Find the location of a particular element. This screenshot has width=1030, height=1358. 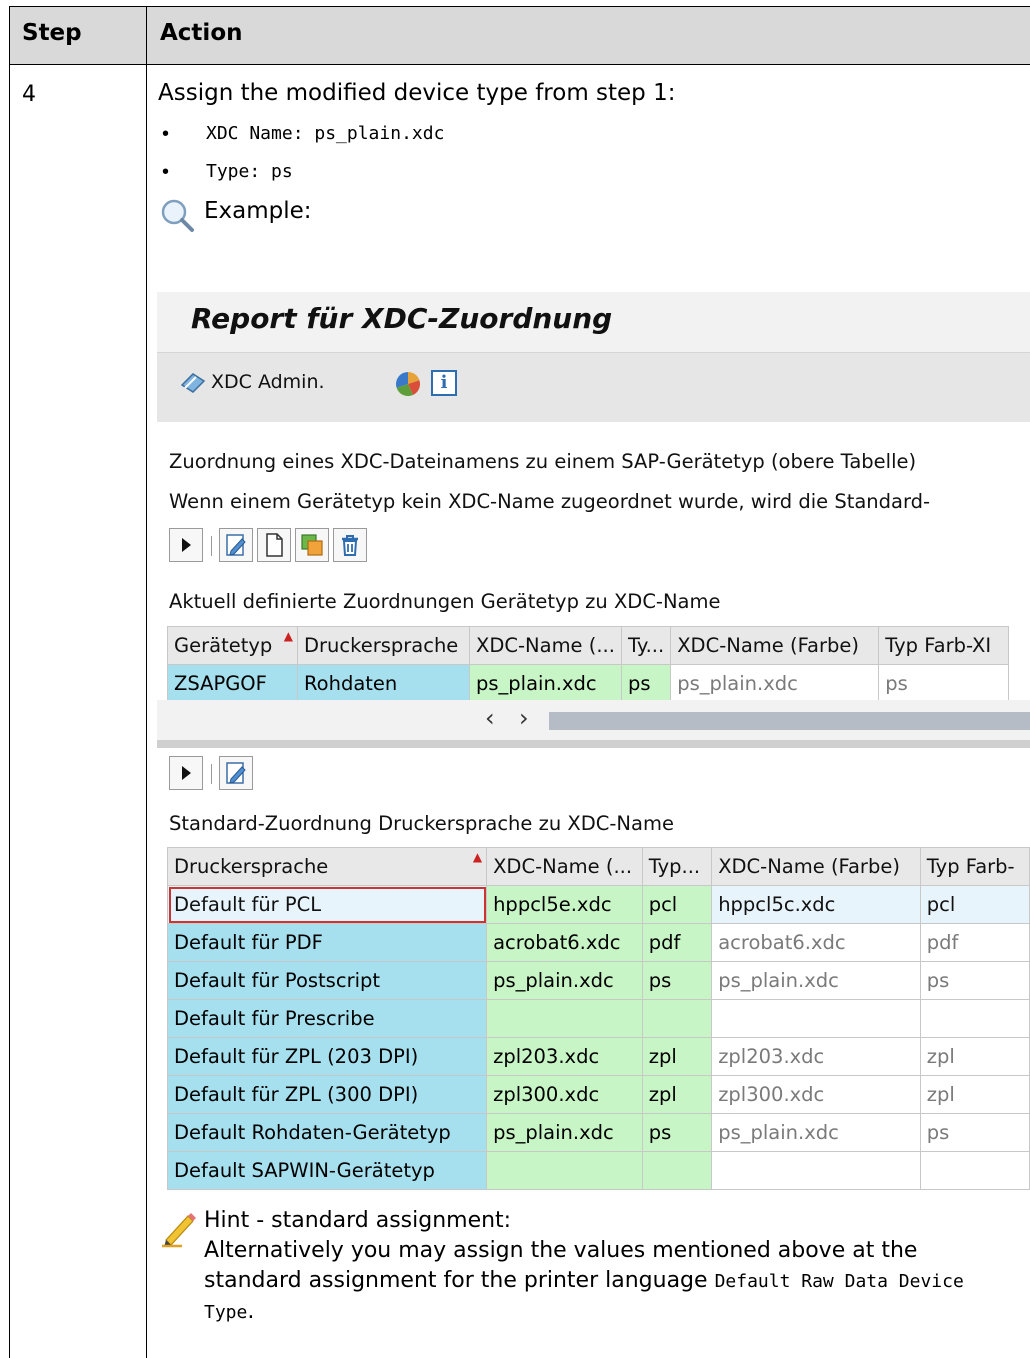

delete-button is located at coordinates (350, 545).